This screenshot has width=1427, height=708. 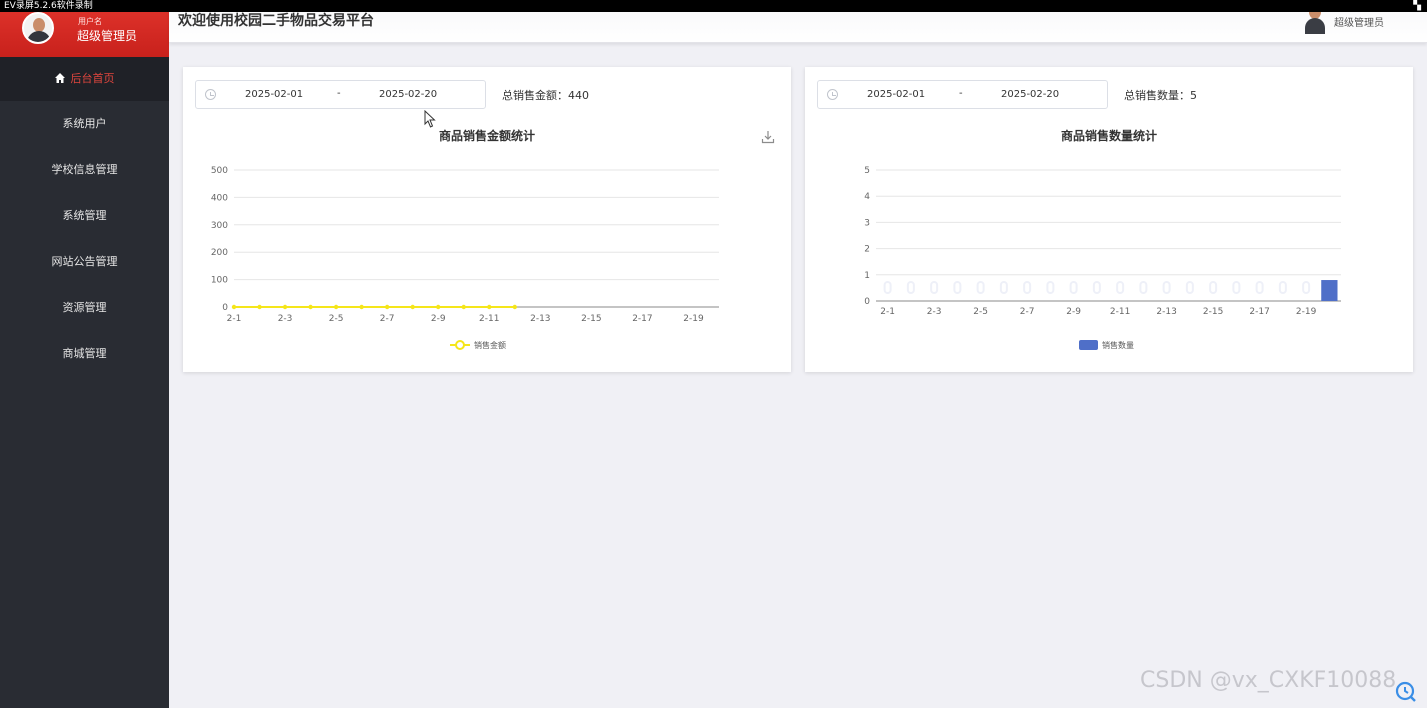 What do you see at coordinates (438, 319) in the screenshot?
I see `x-tick-label: 2-9` at bounding box center [438, 319].